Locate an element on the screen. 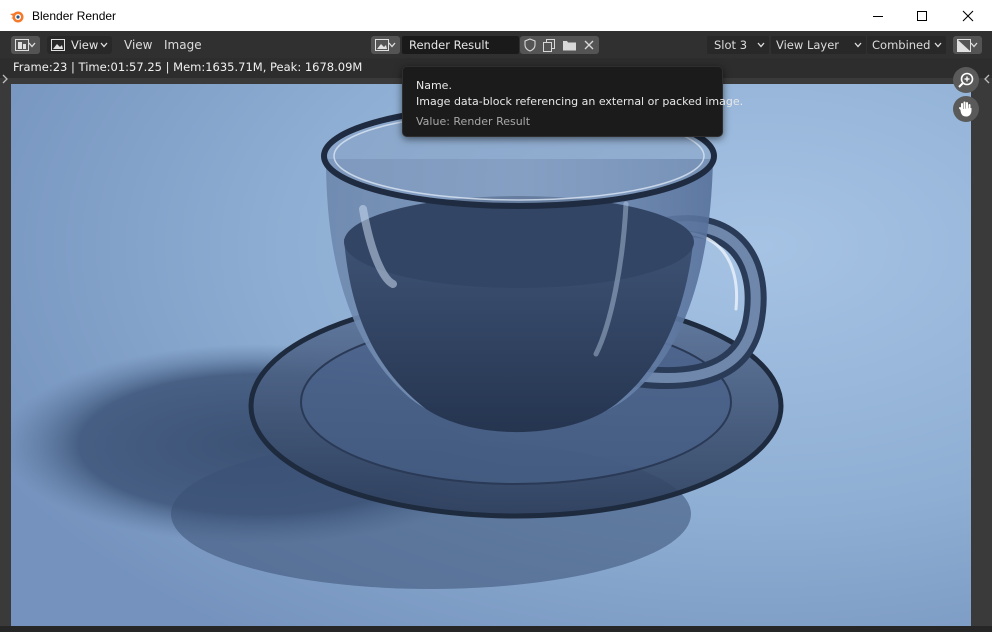 The width and height of the screenshot is (992, 632). view-layer-label: View Layer is located at coordinates (808, 45).